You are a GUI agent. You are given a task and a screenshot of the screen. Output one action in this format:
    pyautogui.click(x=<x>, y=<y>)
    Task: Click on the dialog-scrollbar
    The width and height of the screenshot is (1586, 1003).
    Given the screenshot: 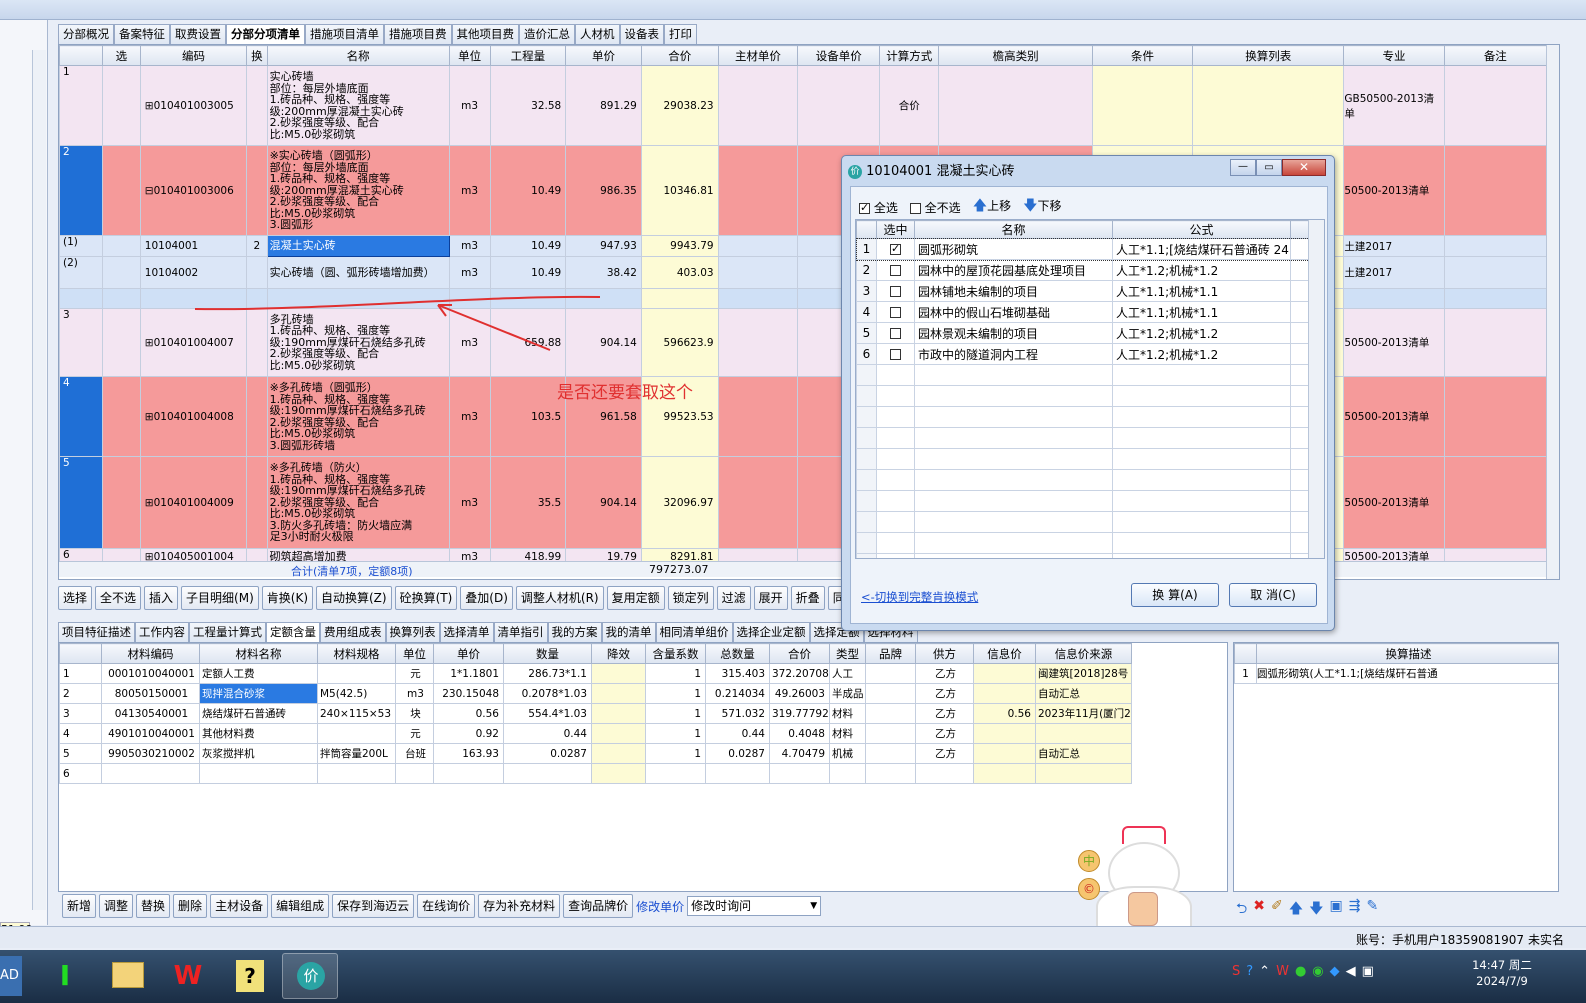 What is the action you would take?
    pyautogui.click(x=1316, y=389)
    